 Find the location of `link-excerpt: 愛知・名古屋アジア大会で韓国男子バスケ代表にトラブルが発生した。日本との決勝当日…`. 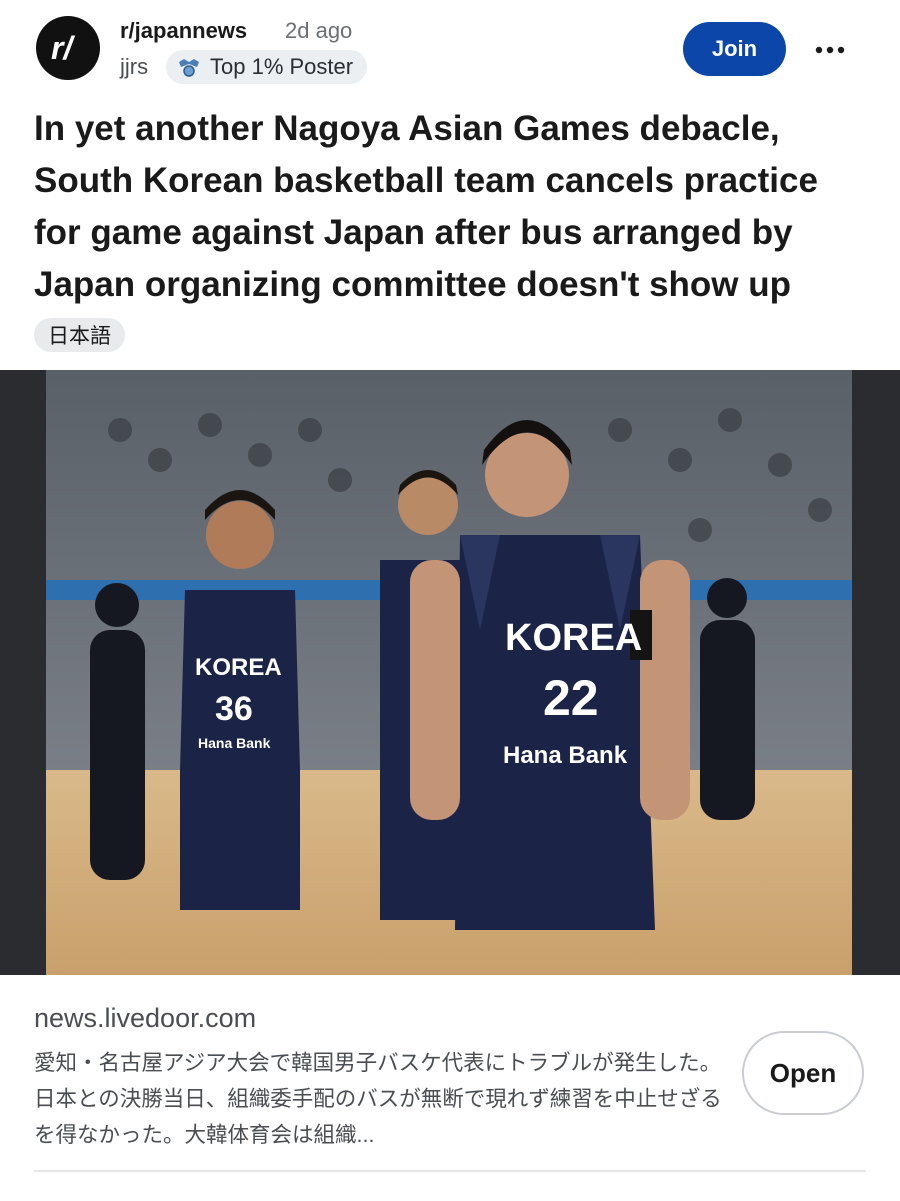

link-excerpt: 愛知・名古屋アジア大会で韓国男子バスケ代表にトラブルが発生した。日本との決勝当日… is located at coordinates (378, 1099).